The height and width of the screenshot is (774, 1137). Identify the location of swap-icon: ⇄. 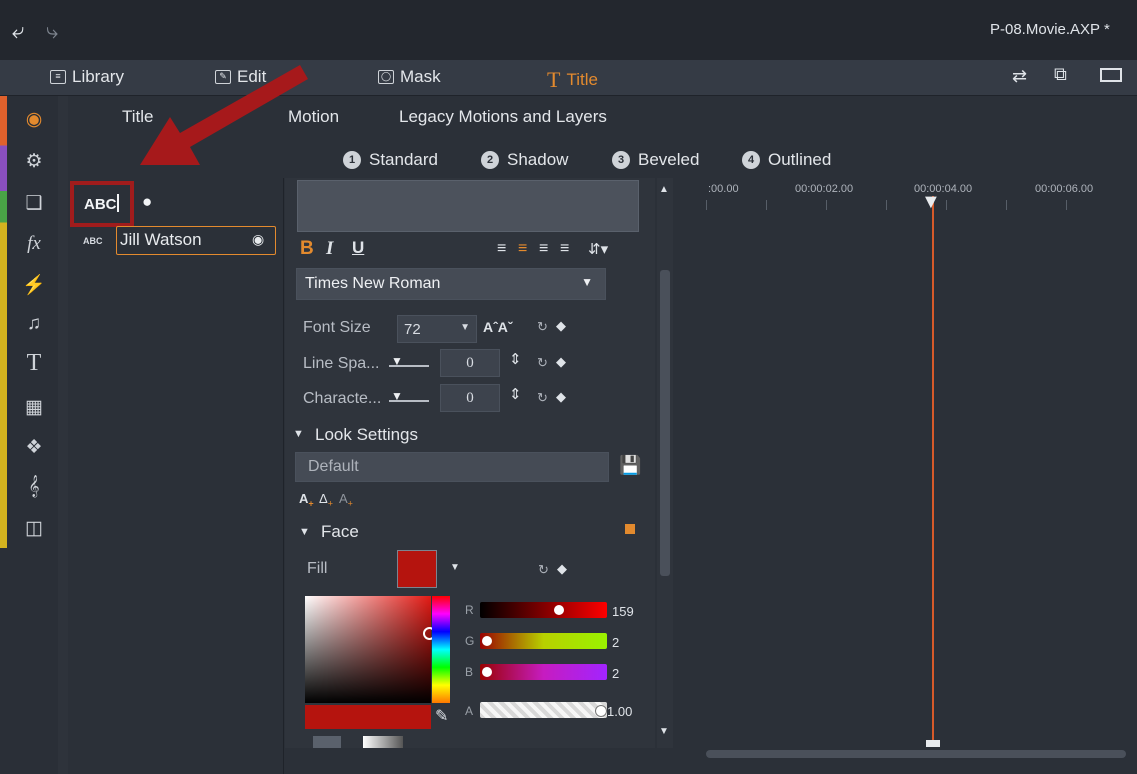
(1019, 76).